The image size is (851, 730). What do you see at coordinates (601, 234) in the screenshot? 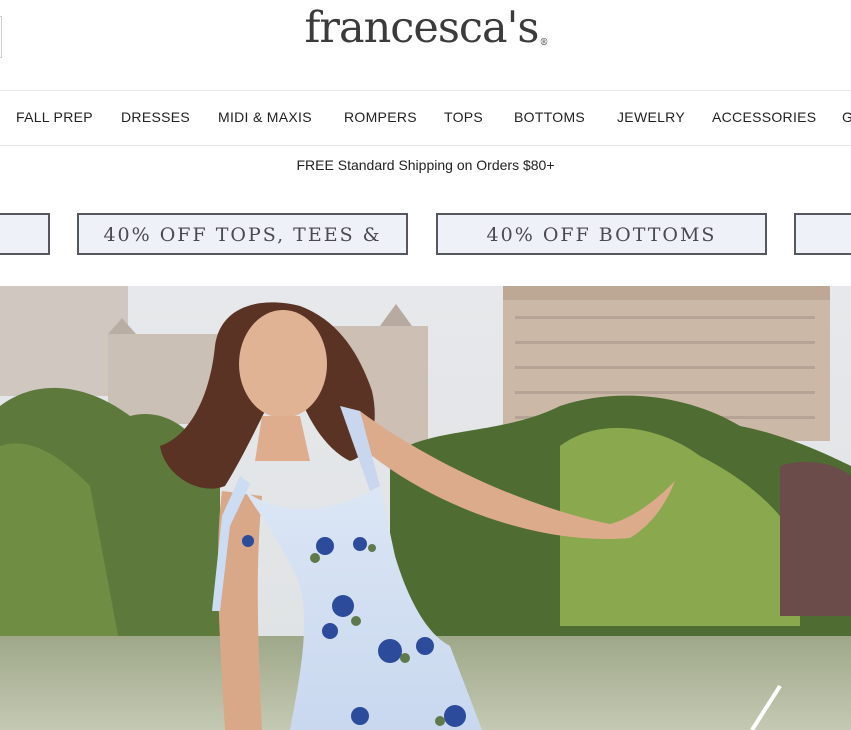
I see `promo-banner-bottoms: 40% OFF BOTTOMS` at bounding box center [601, 234].